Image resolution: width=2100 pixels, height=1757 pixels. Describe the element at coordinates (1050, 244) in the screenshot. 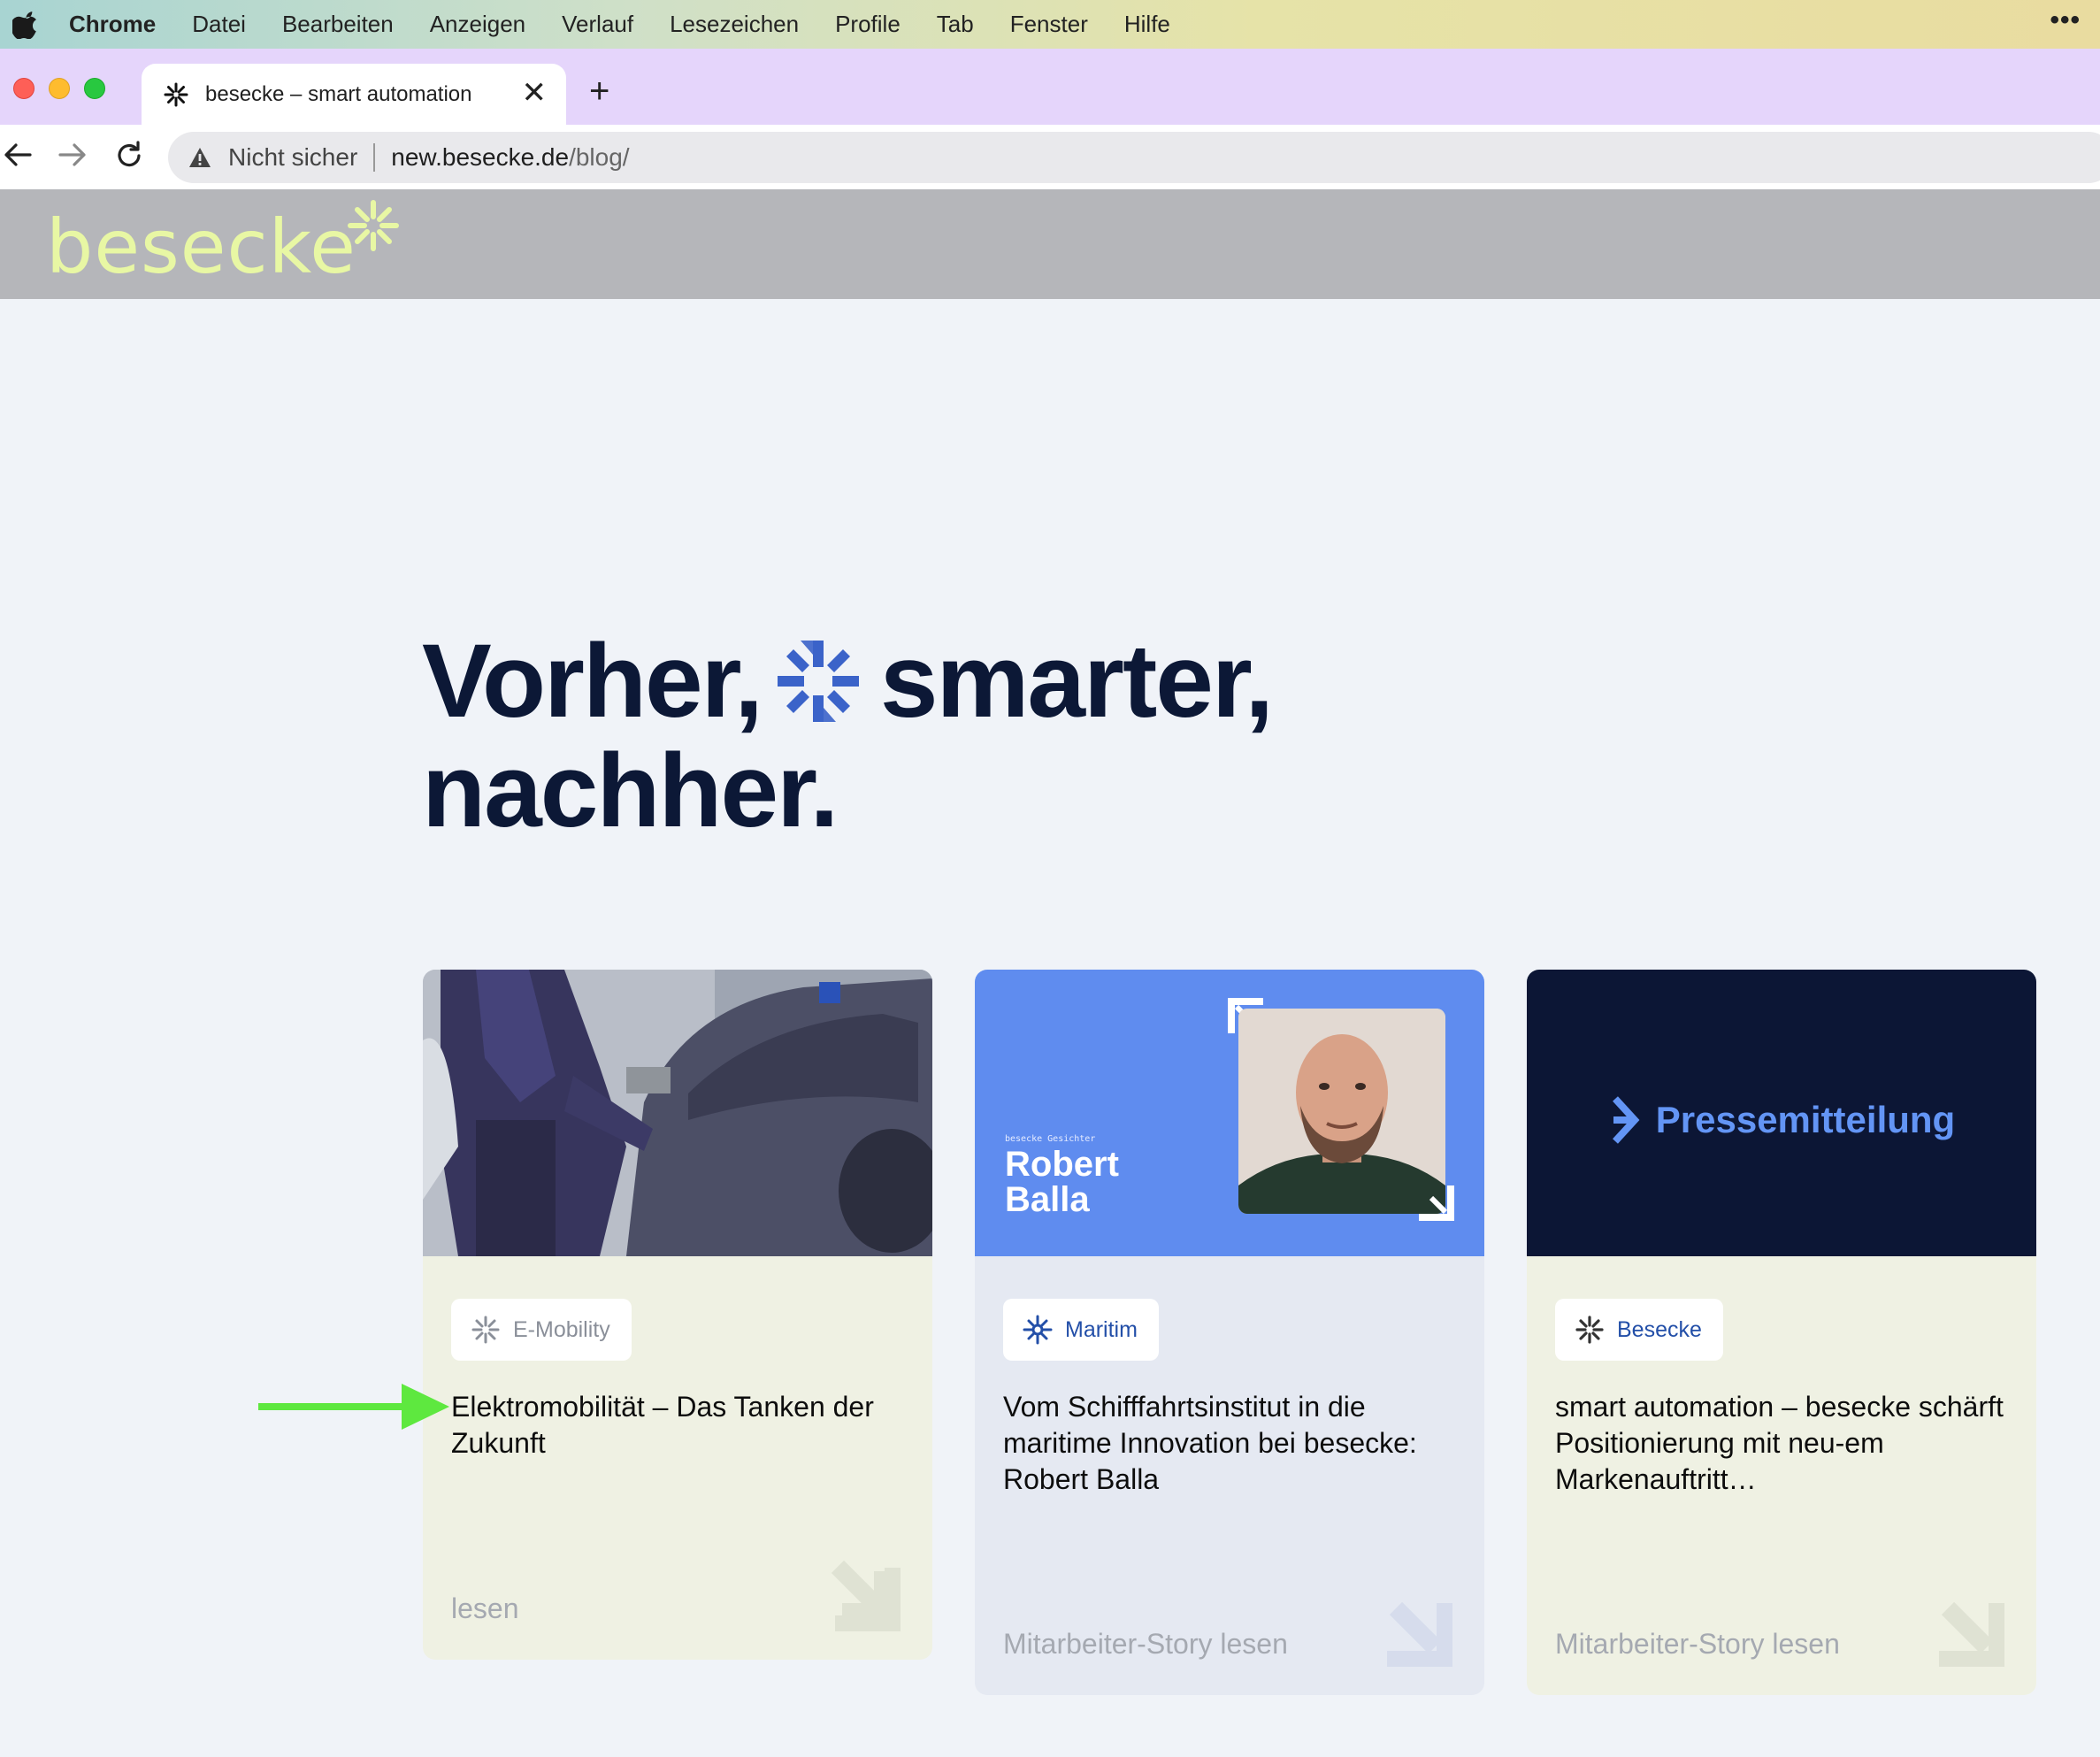

I see `site-header: besecke` at that location.